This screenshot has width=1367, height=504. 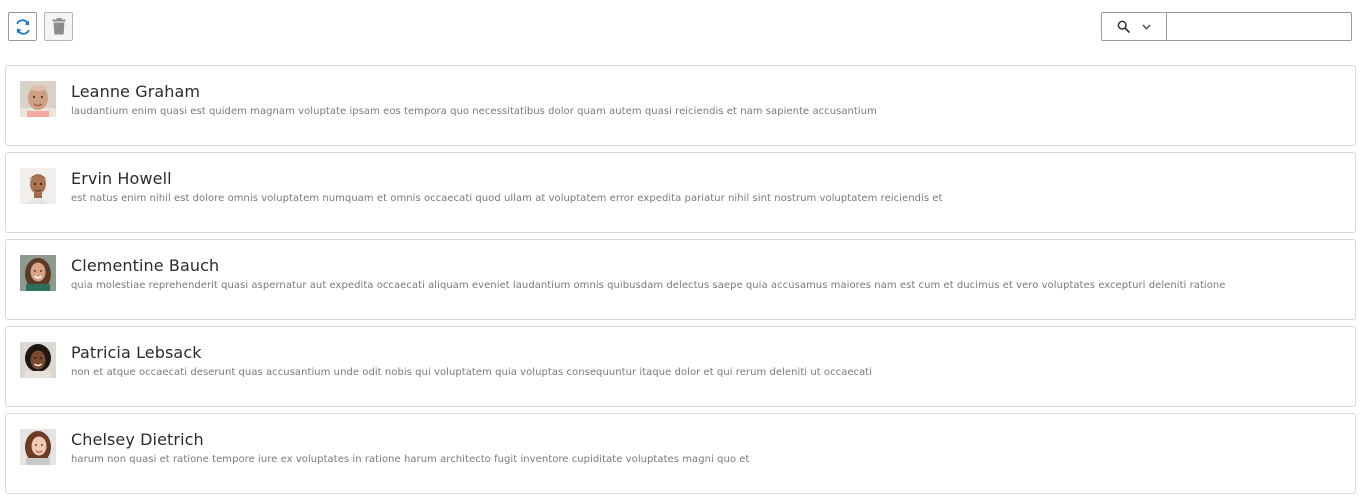 I want to click on trash-icon, so click(x=58, y=26).